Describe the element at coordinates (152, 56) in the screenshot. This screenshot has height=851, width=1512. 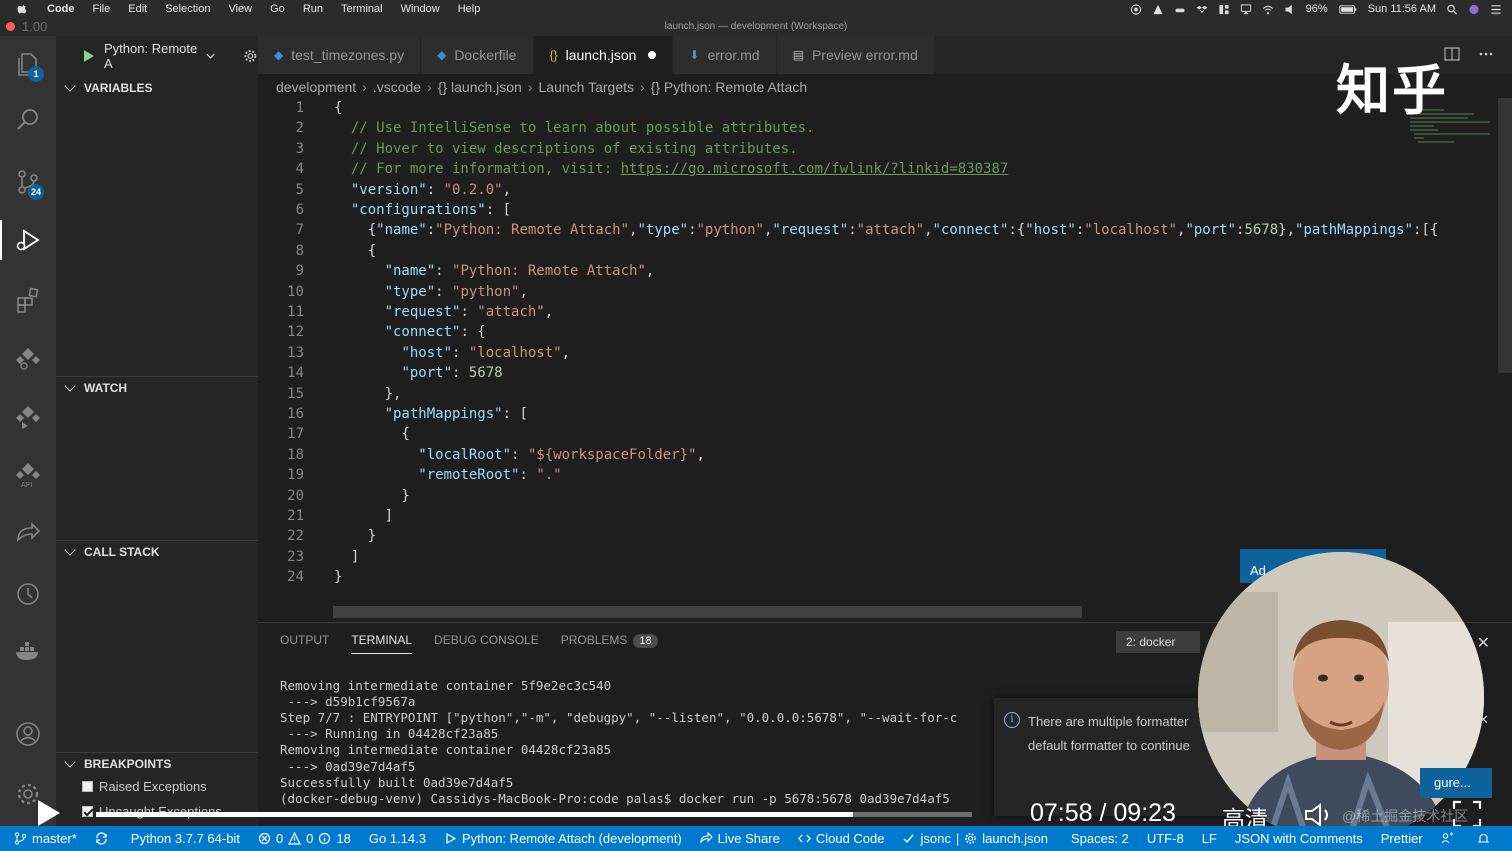
I see `debug-config-select: Python: Remote A` at that location.